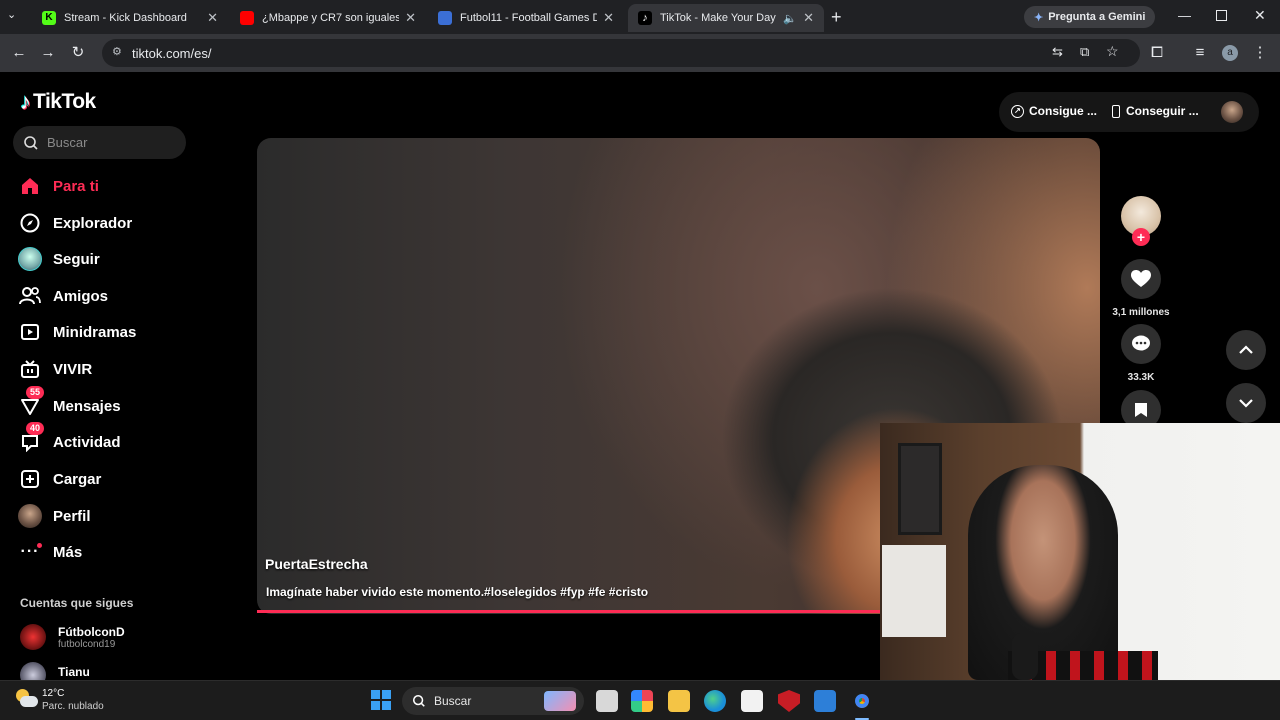  What do you see at coordinates (789, 701) in the screenshot?
I see `mcafee-icon` at bounding box center [789, 701].